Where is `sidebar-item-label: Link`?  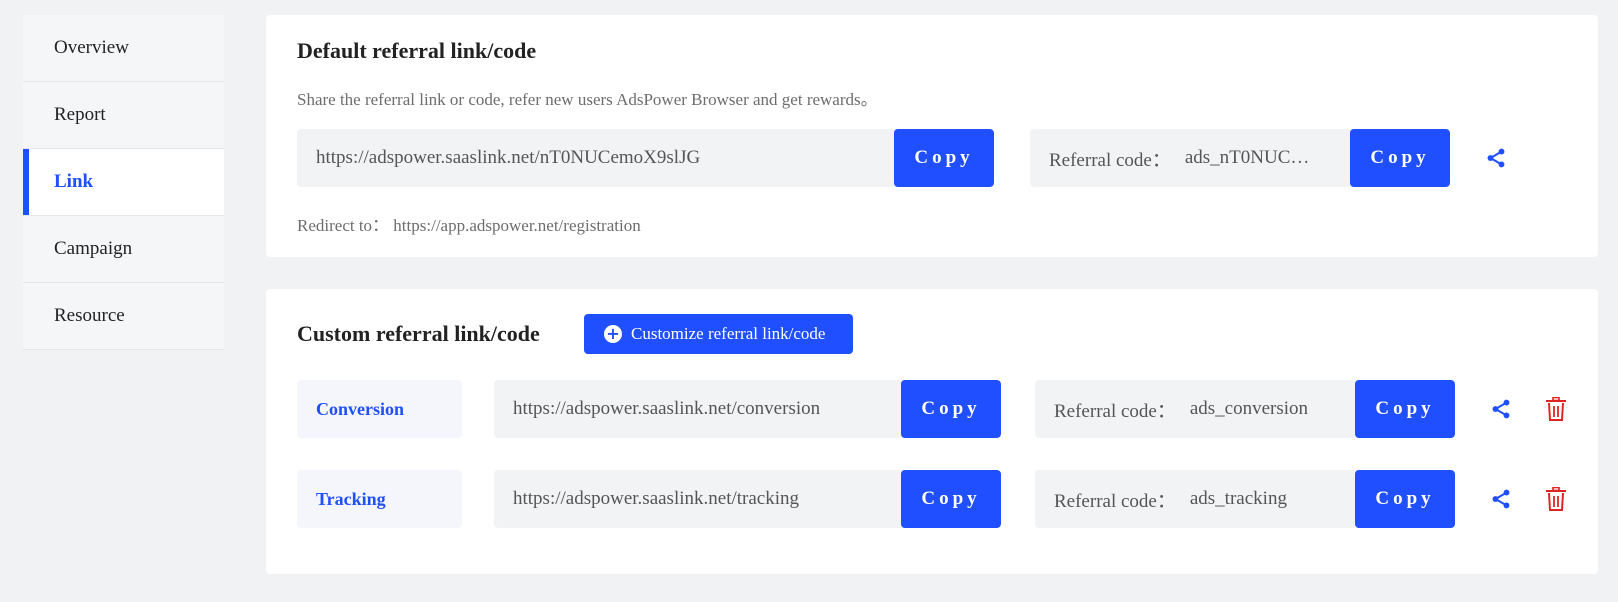 sidebar-item-label: Link is located at coordinates (74, 181).